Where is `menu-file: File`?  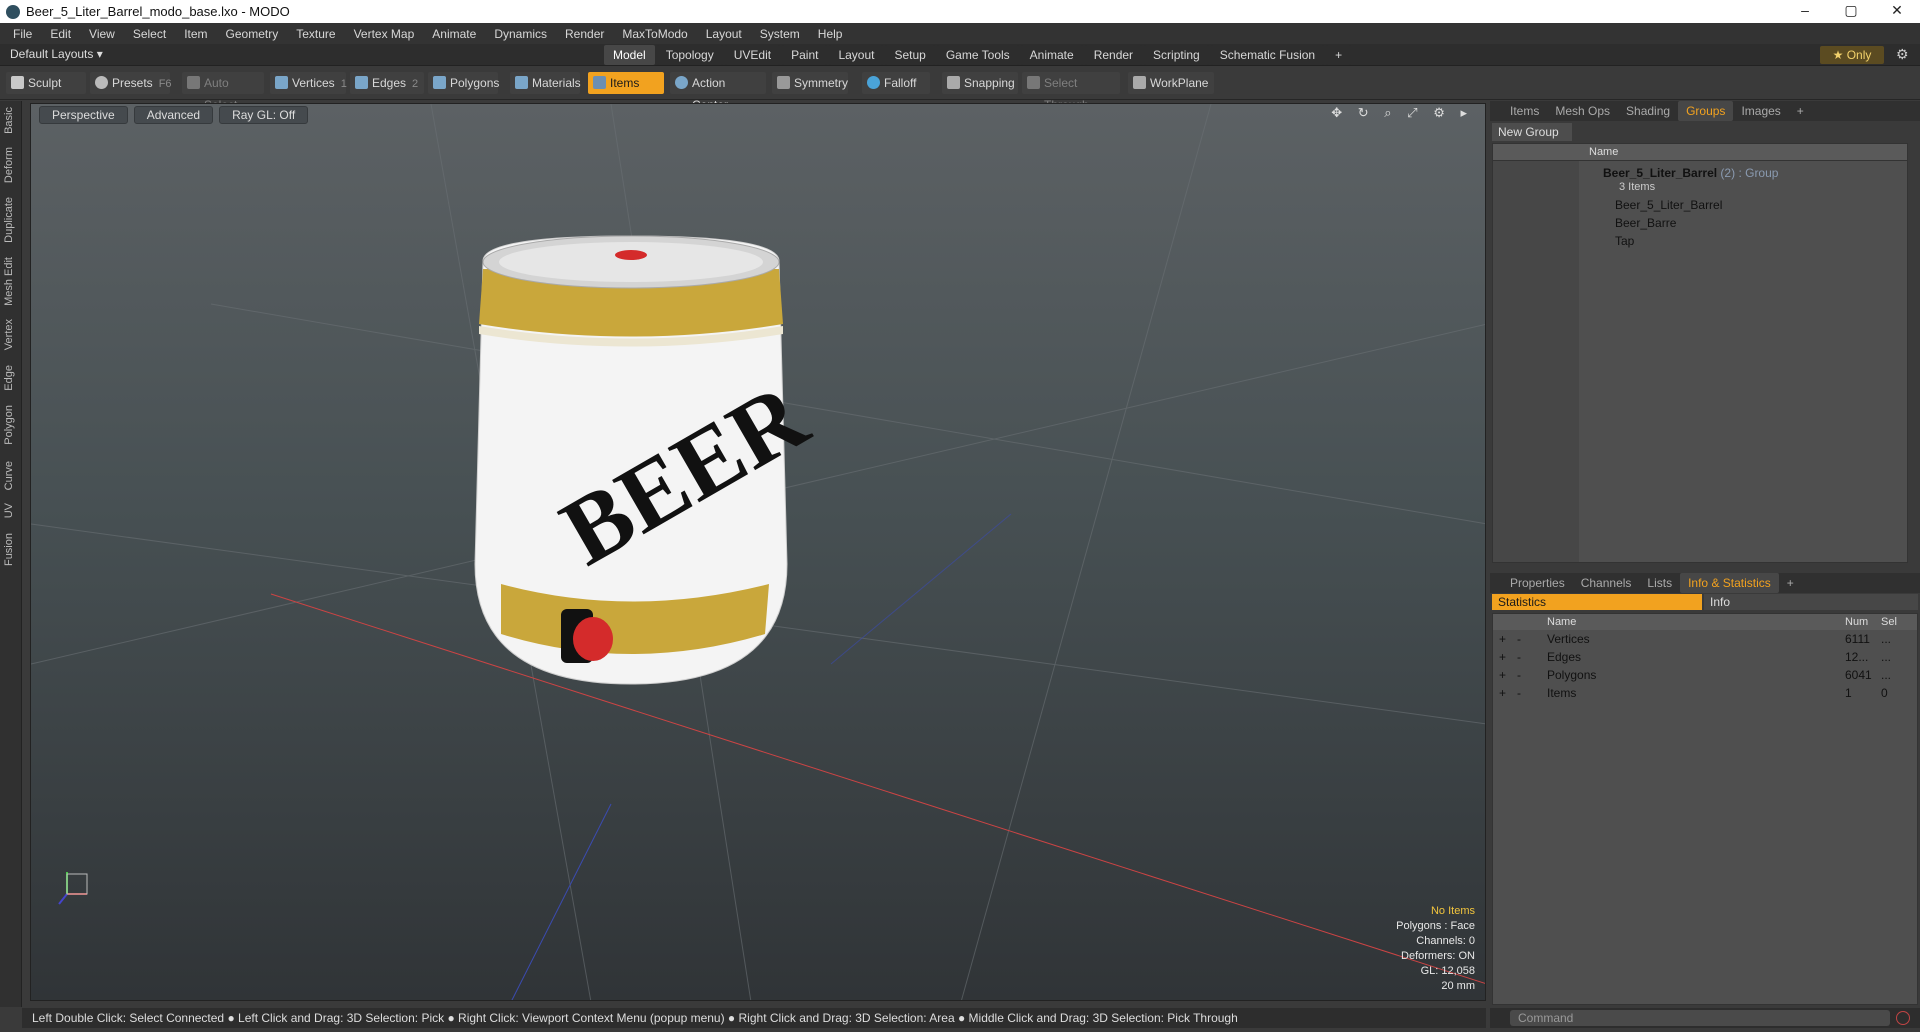 menu-file: File is located at coordinates (22, 34).